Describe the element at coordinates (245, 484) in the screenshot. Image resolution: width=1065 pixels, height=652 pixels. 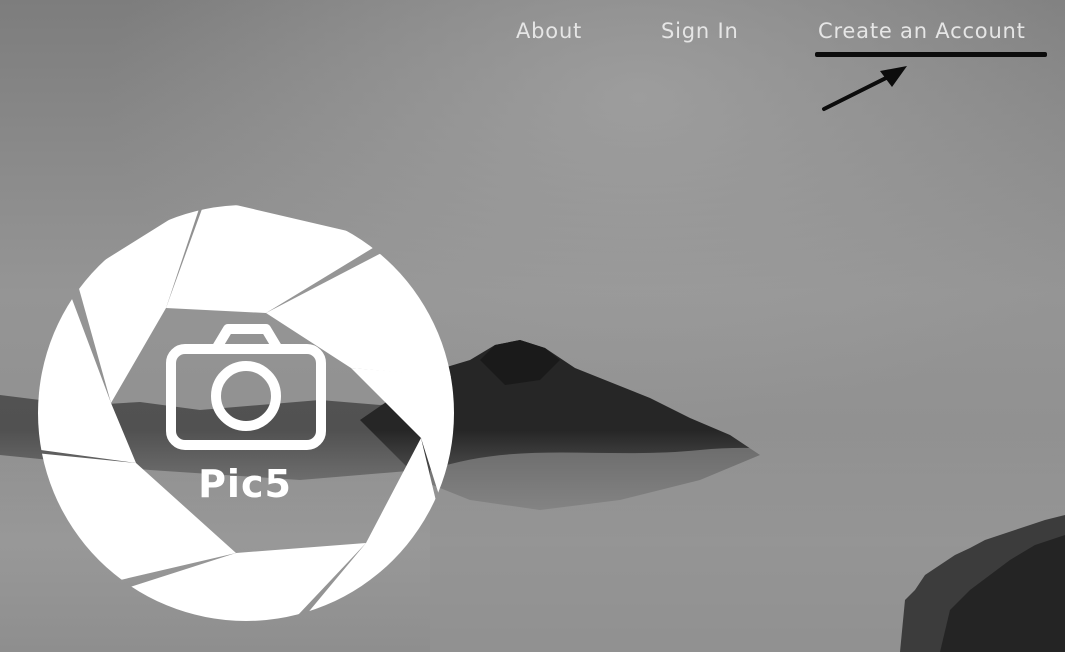
I see `logo-brand-text: Pic5` at that location.